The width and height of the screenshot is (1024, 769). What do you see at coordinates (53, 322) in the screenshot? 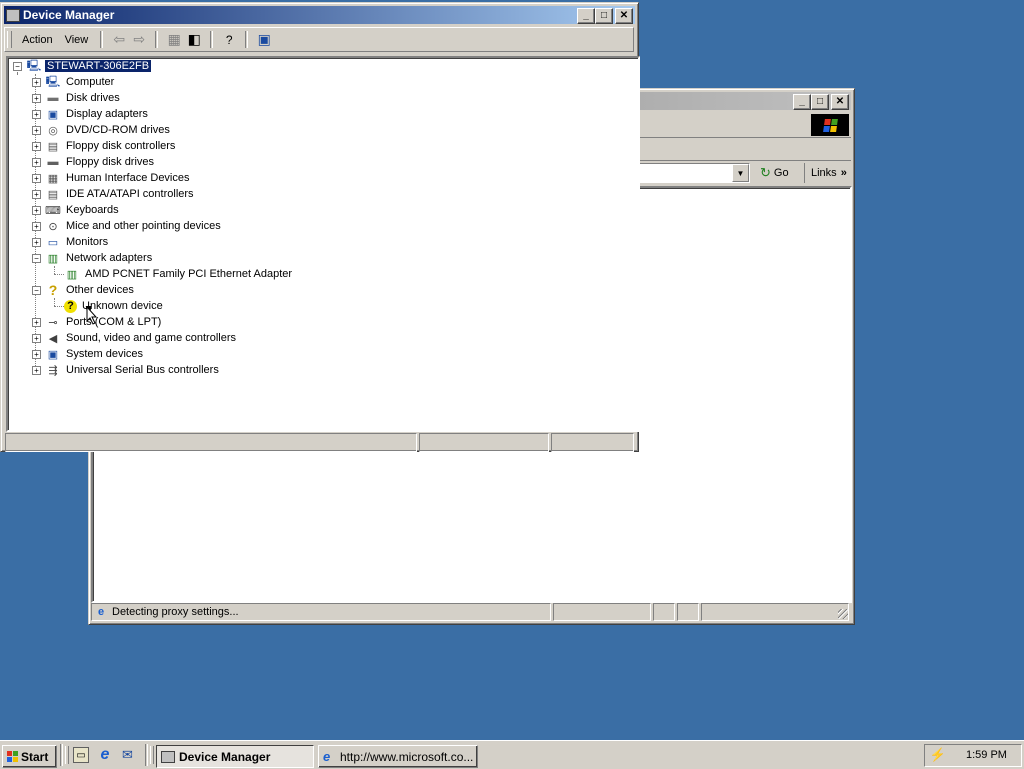
I see `port-icon: ⊸` at bounding box center [53, 322].